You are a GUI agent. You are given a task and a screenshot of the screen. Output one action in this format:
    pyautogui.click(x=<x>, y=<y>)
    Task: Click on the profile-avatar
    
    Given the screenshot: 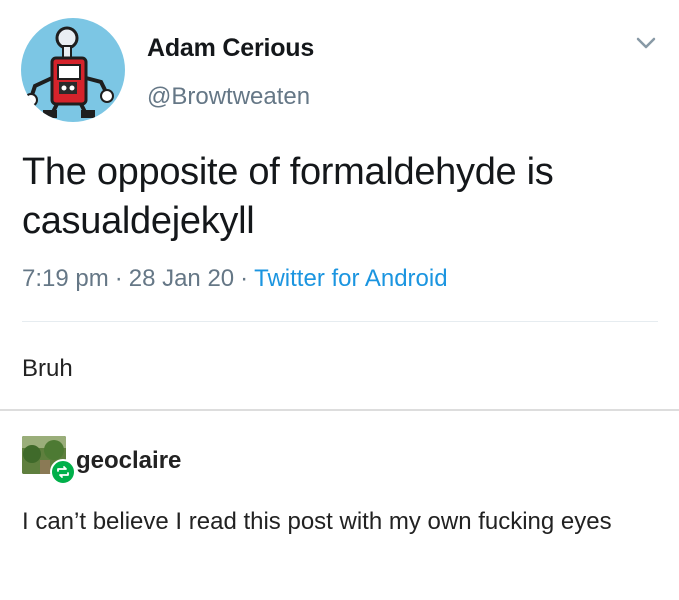 What is the action you would take?
    pyautogui.click(x=73, y=70)
    